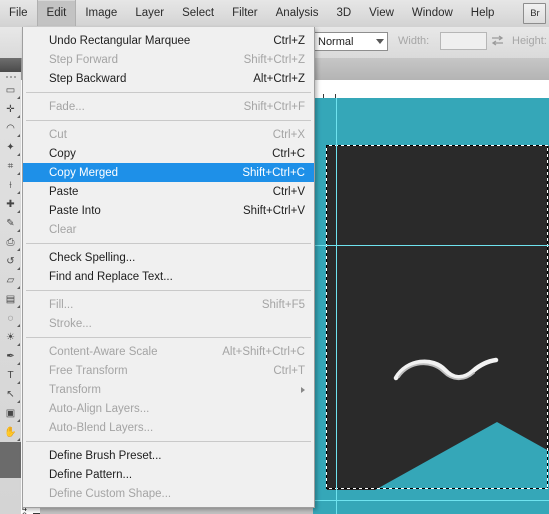  What do you see at coordinates (529, 41) in the screenshot?
I see `height-label: Height:` at bounding box center [529, 41].